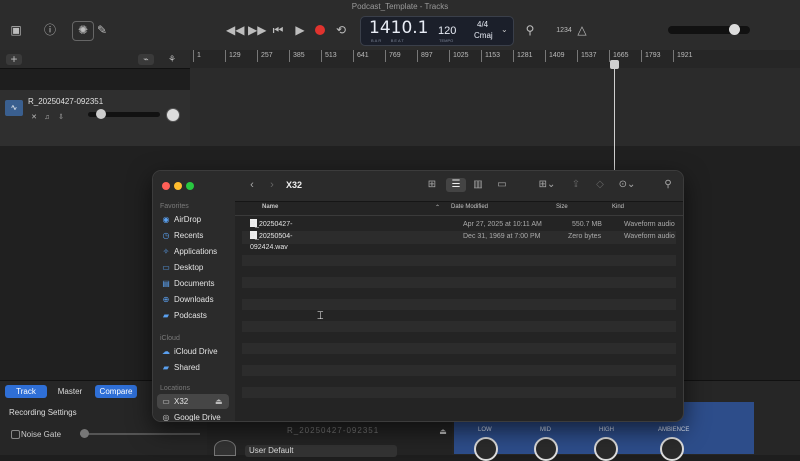 The height and width of the screenshot is (461, 800). What do you see at coordinates (530, 30) in the screenshot?
I see `tuner-icon: ⚲` at bounding box center [530, 30].